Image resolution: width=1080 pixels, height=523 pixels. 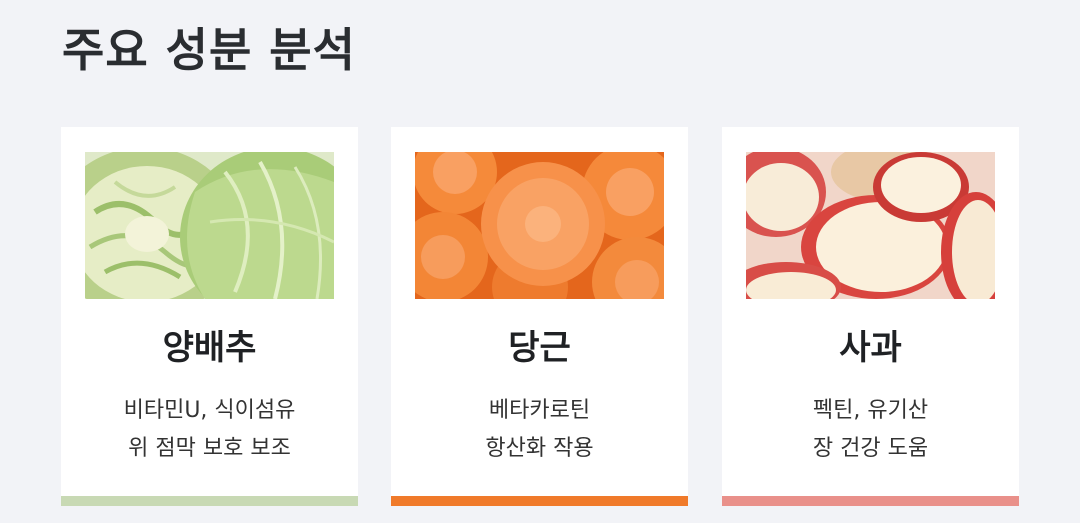 What do you see at coordinates (209, 50) in the screenshot?
I see `page-title: 주요 성분 분석` at bounding box center [209, 50].